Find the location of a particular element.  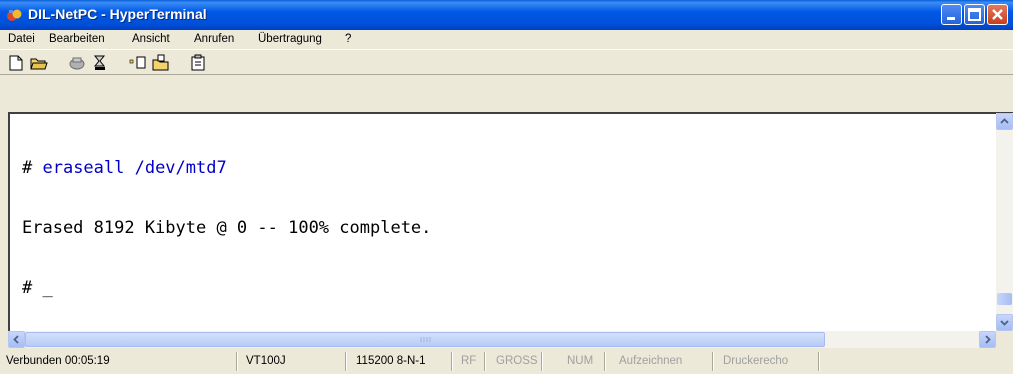

disconnect-icon is located at coordinates (100, 63).